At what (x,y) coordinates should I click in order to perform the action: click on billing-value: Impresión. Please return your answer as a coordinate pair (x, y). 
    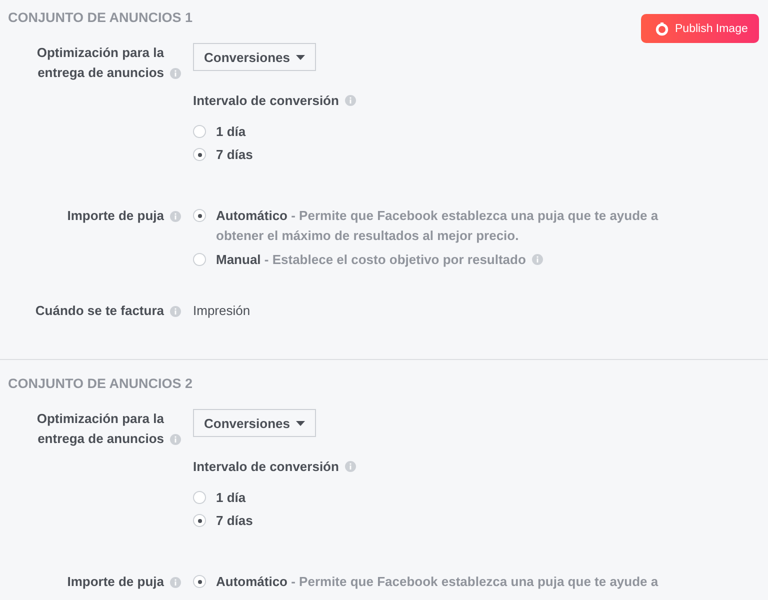
    Looking at the image, I should click on (221, 310).